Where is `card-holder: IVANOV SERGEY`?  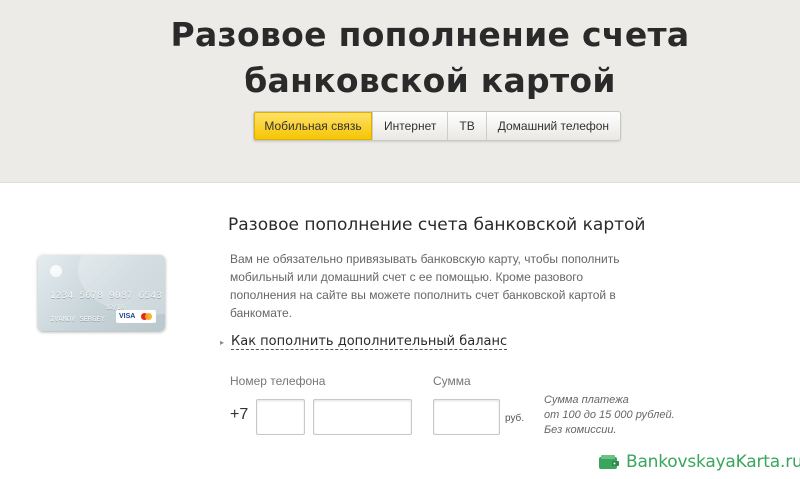
card-holder: IVANOV SERGEY is located at coordinates (77, 319).